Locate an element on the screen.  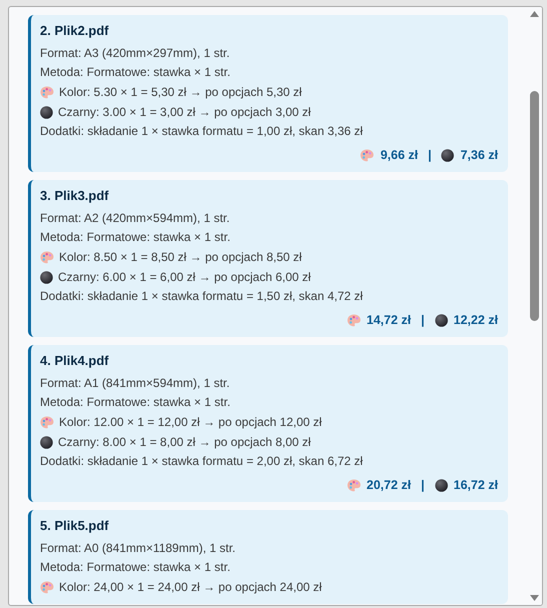
kolor-price-line: Kolor: 5.30 × 1 = 5,30 zł → po opcjach 5,30 zł is located at coordinates (180, 92).